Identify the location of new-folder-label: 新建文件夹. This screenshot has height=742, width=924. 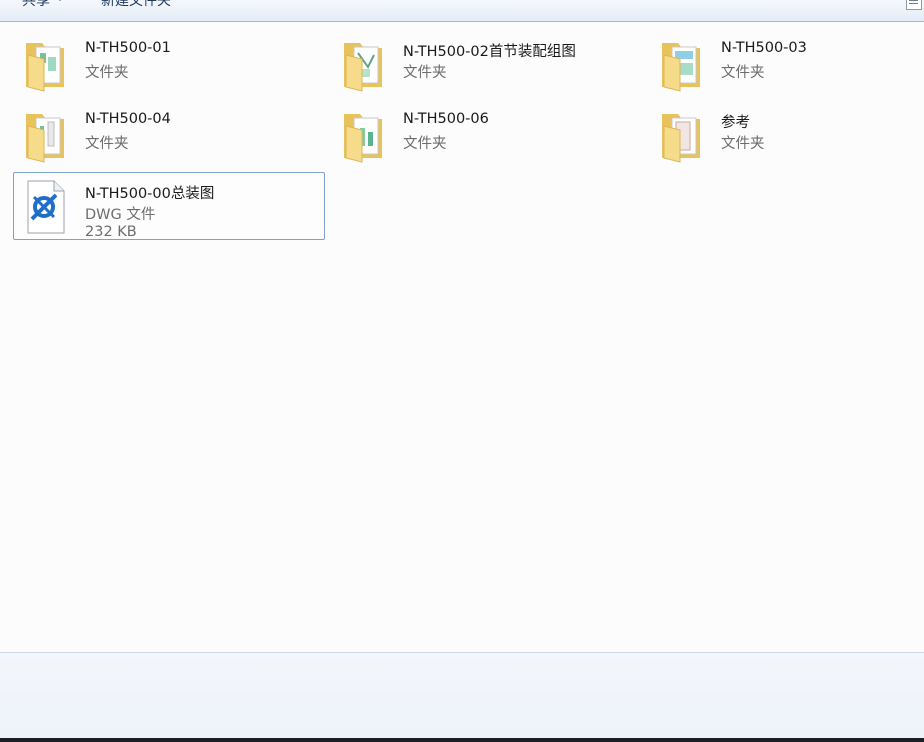
(136, 4).